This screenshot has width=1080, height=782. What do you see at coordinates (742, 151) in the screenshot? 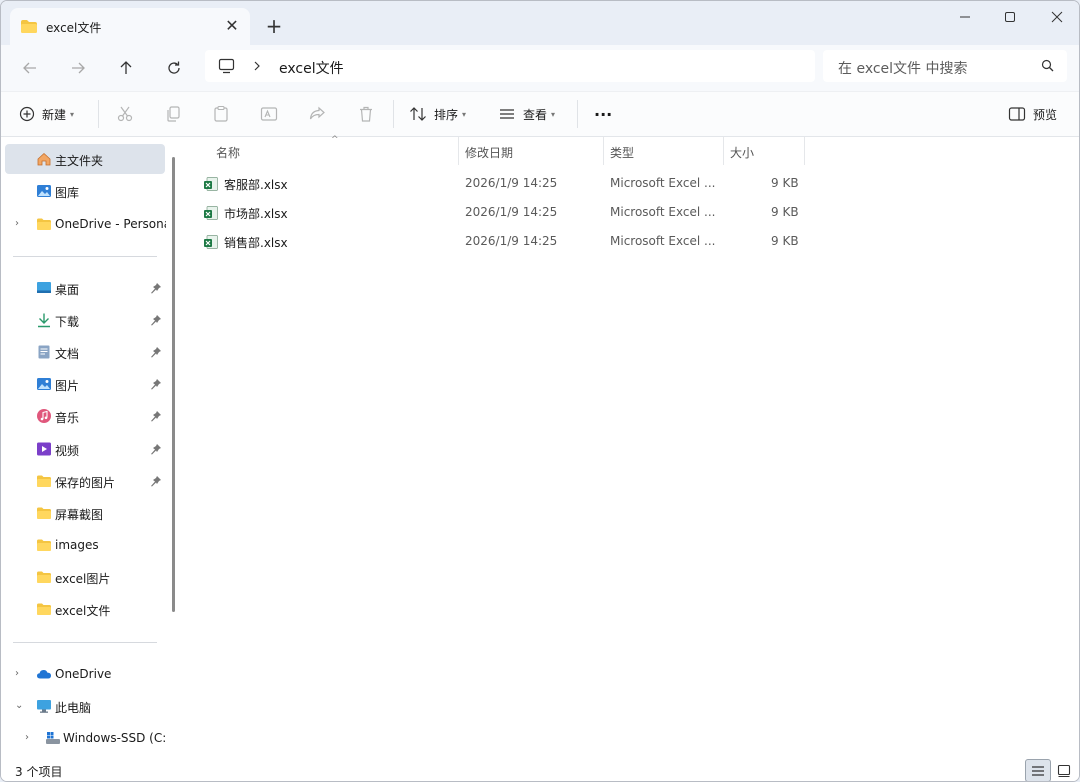
I see `column-header-size: 大小` at bounding box center [742, 151].